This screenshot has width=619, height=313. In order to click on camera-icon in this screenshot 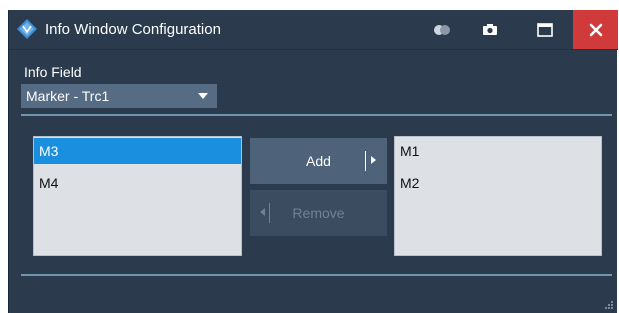, I will do `click(490, 29)`.